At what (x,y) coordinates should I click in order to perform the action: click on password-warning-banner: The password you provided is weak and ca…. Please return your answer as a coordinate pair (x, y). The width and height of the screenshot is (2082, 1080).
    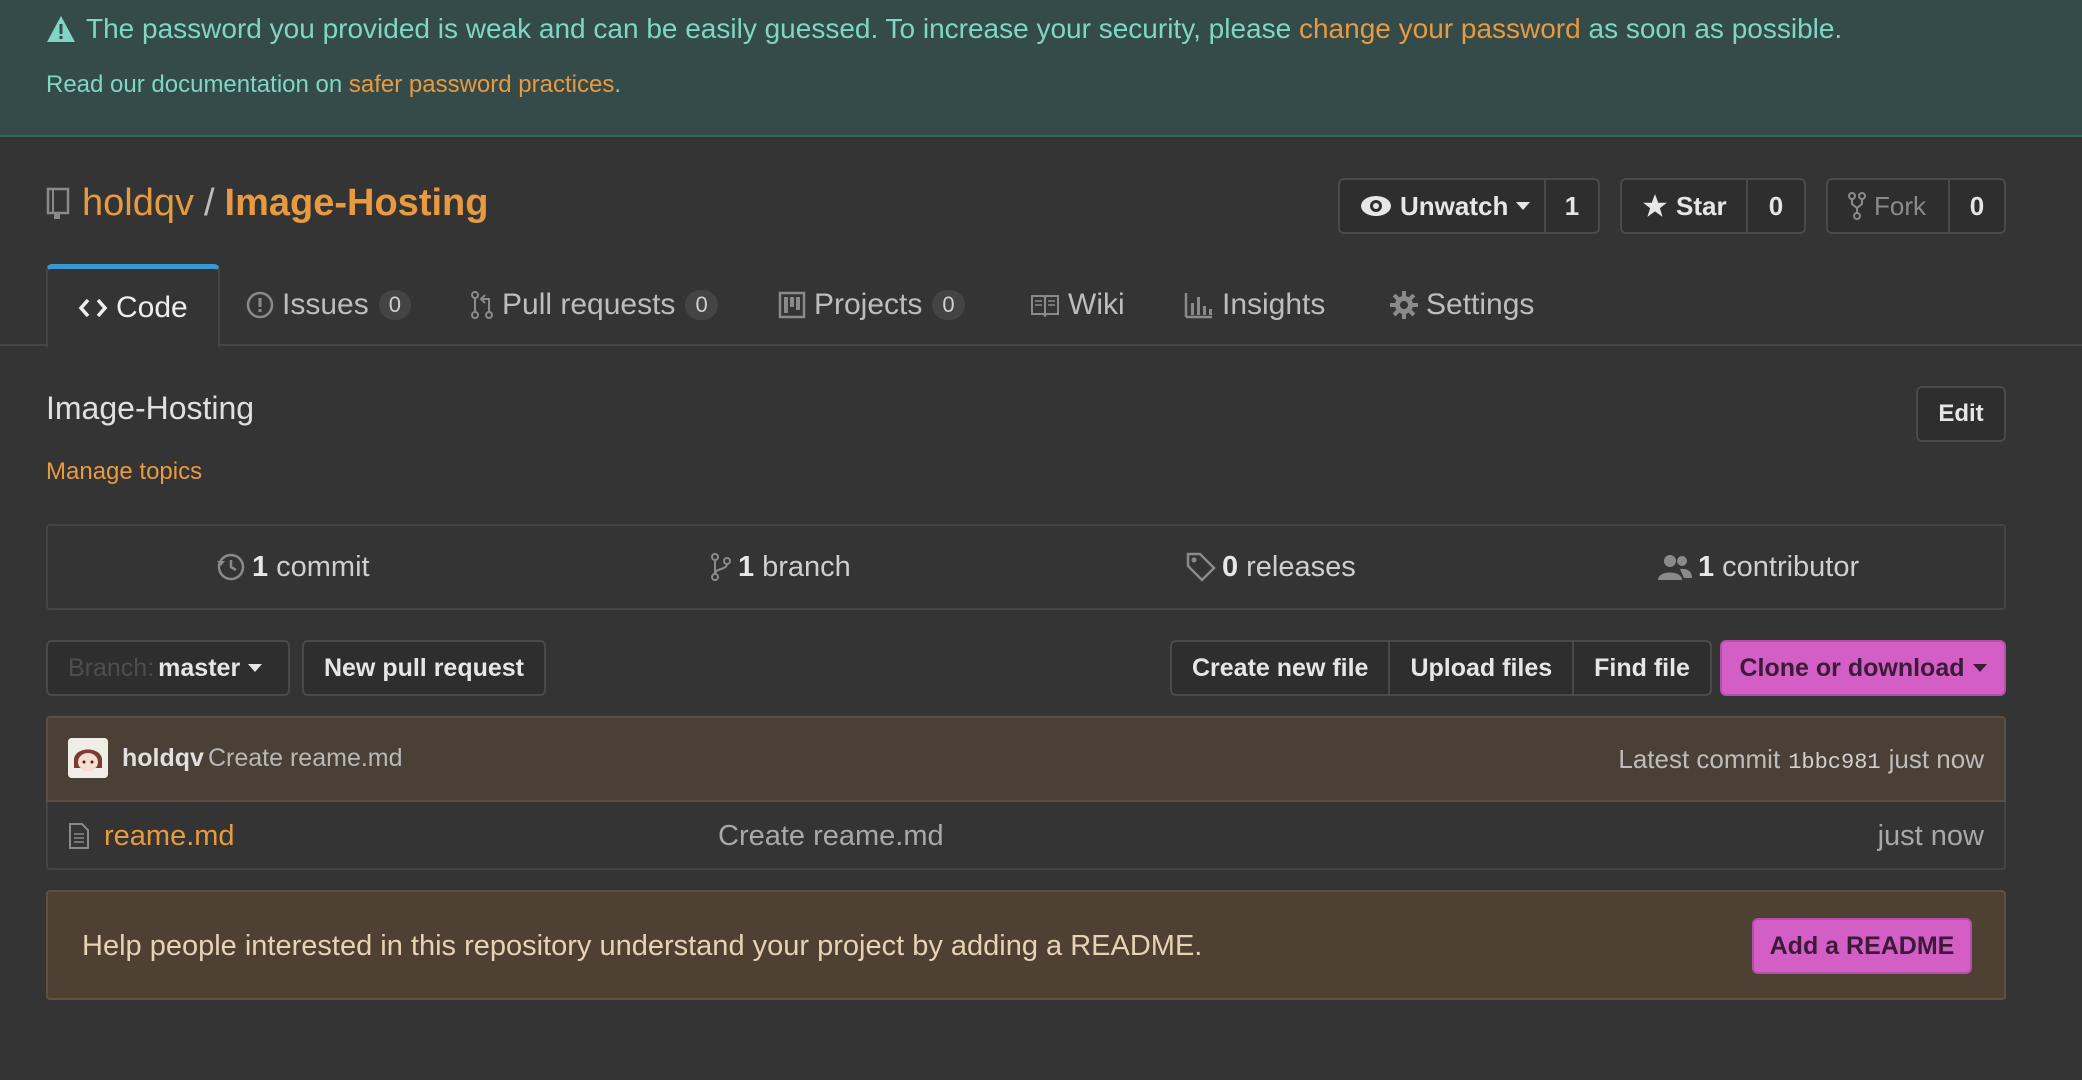
    Looking at the image, I should click on (1041, 68).